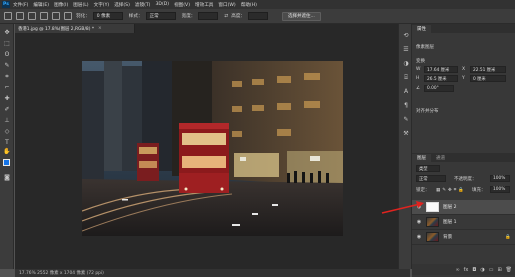  I want to click on new-layer-icon: ⊞, so click(499, 270).